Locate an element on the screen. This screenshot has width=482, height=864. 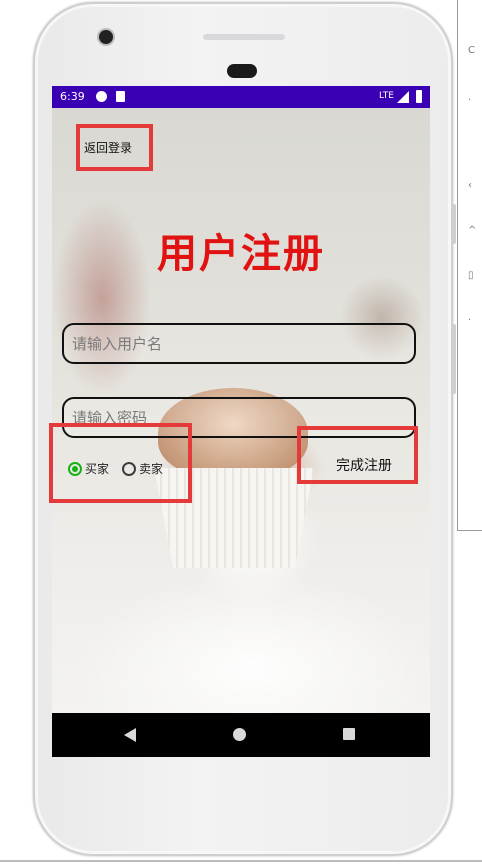
recent-apps-square-icon is located at coordinates (349, 734).